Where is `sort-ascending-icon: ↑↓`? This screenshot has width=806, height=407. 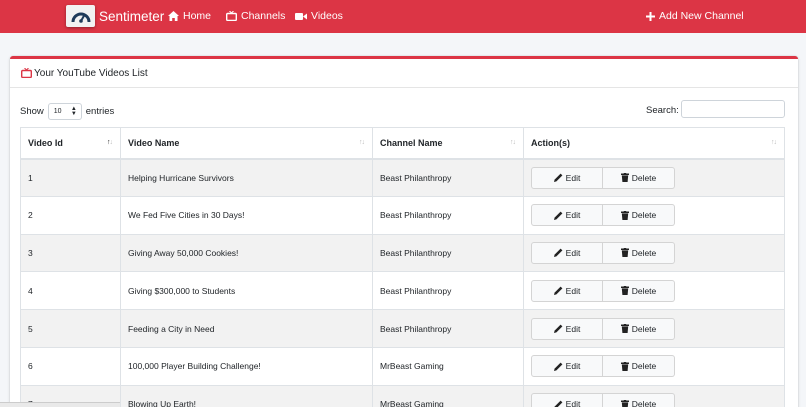
sort-ascending-icon: ↑↓ is located at coordinates (110, 142).